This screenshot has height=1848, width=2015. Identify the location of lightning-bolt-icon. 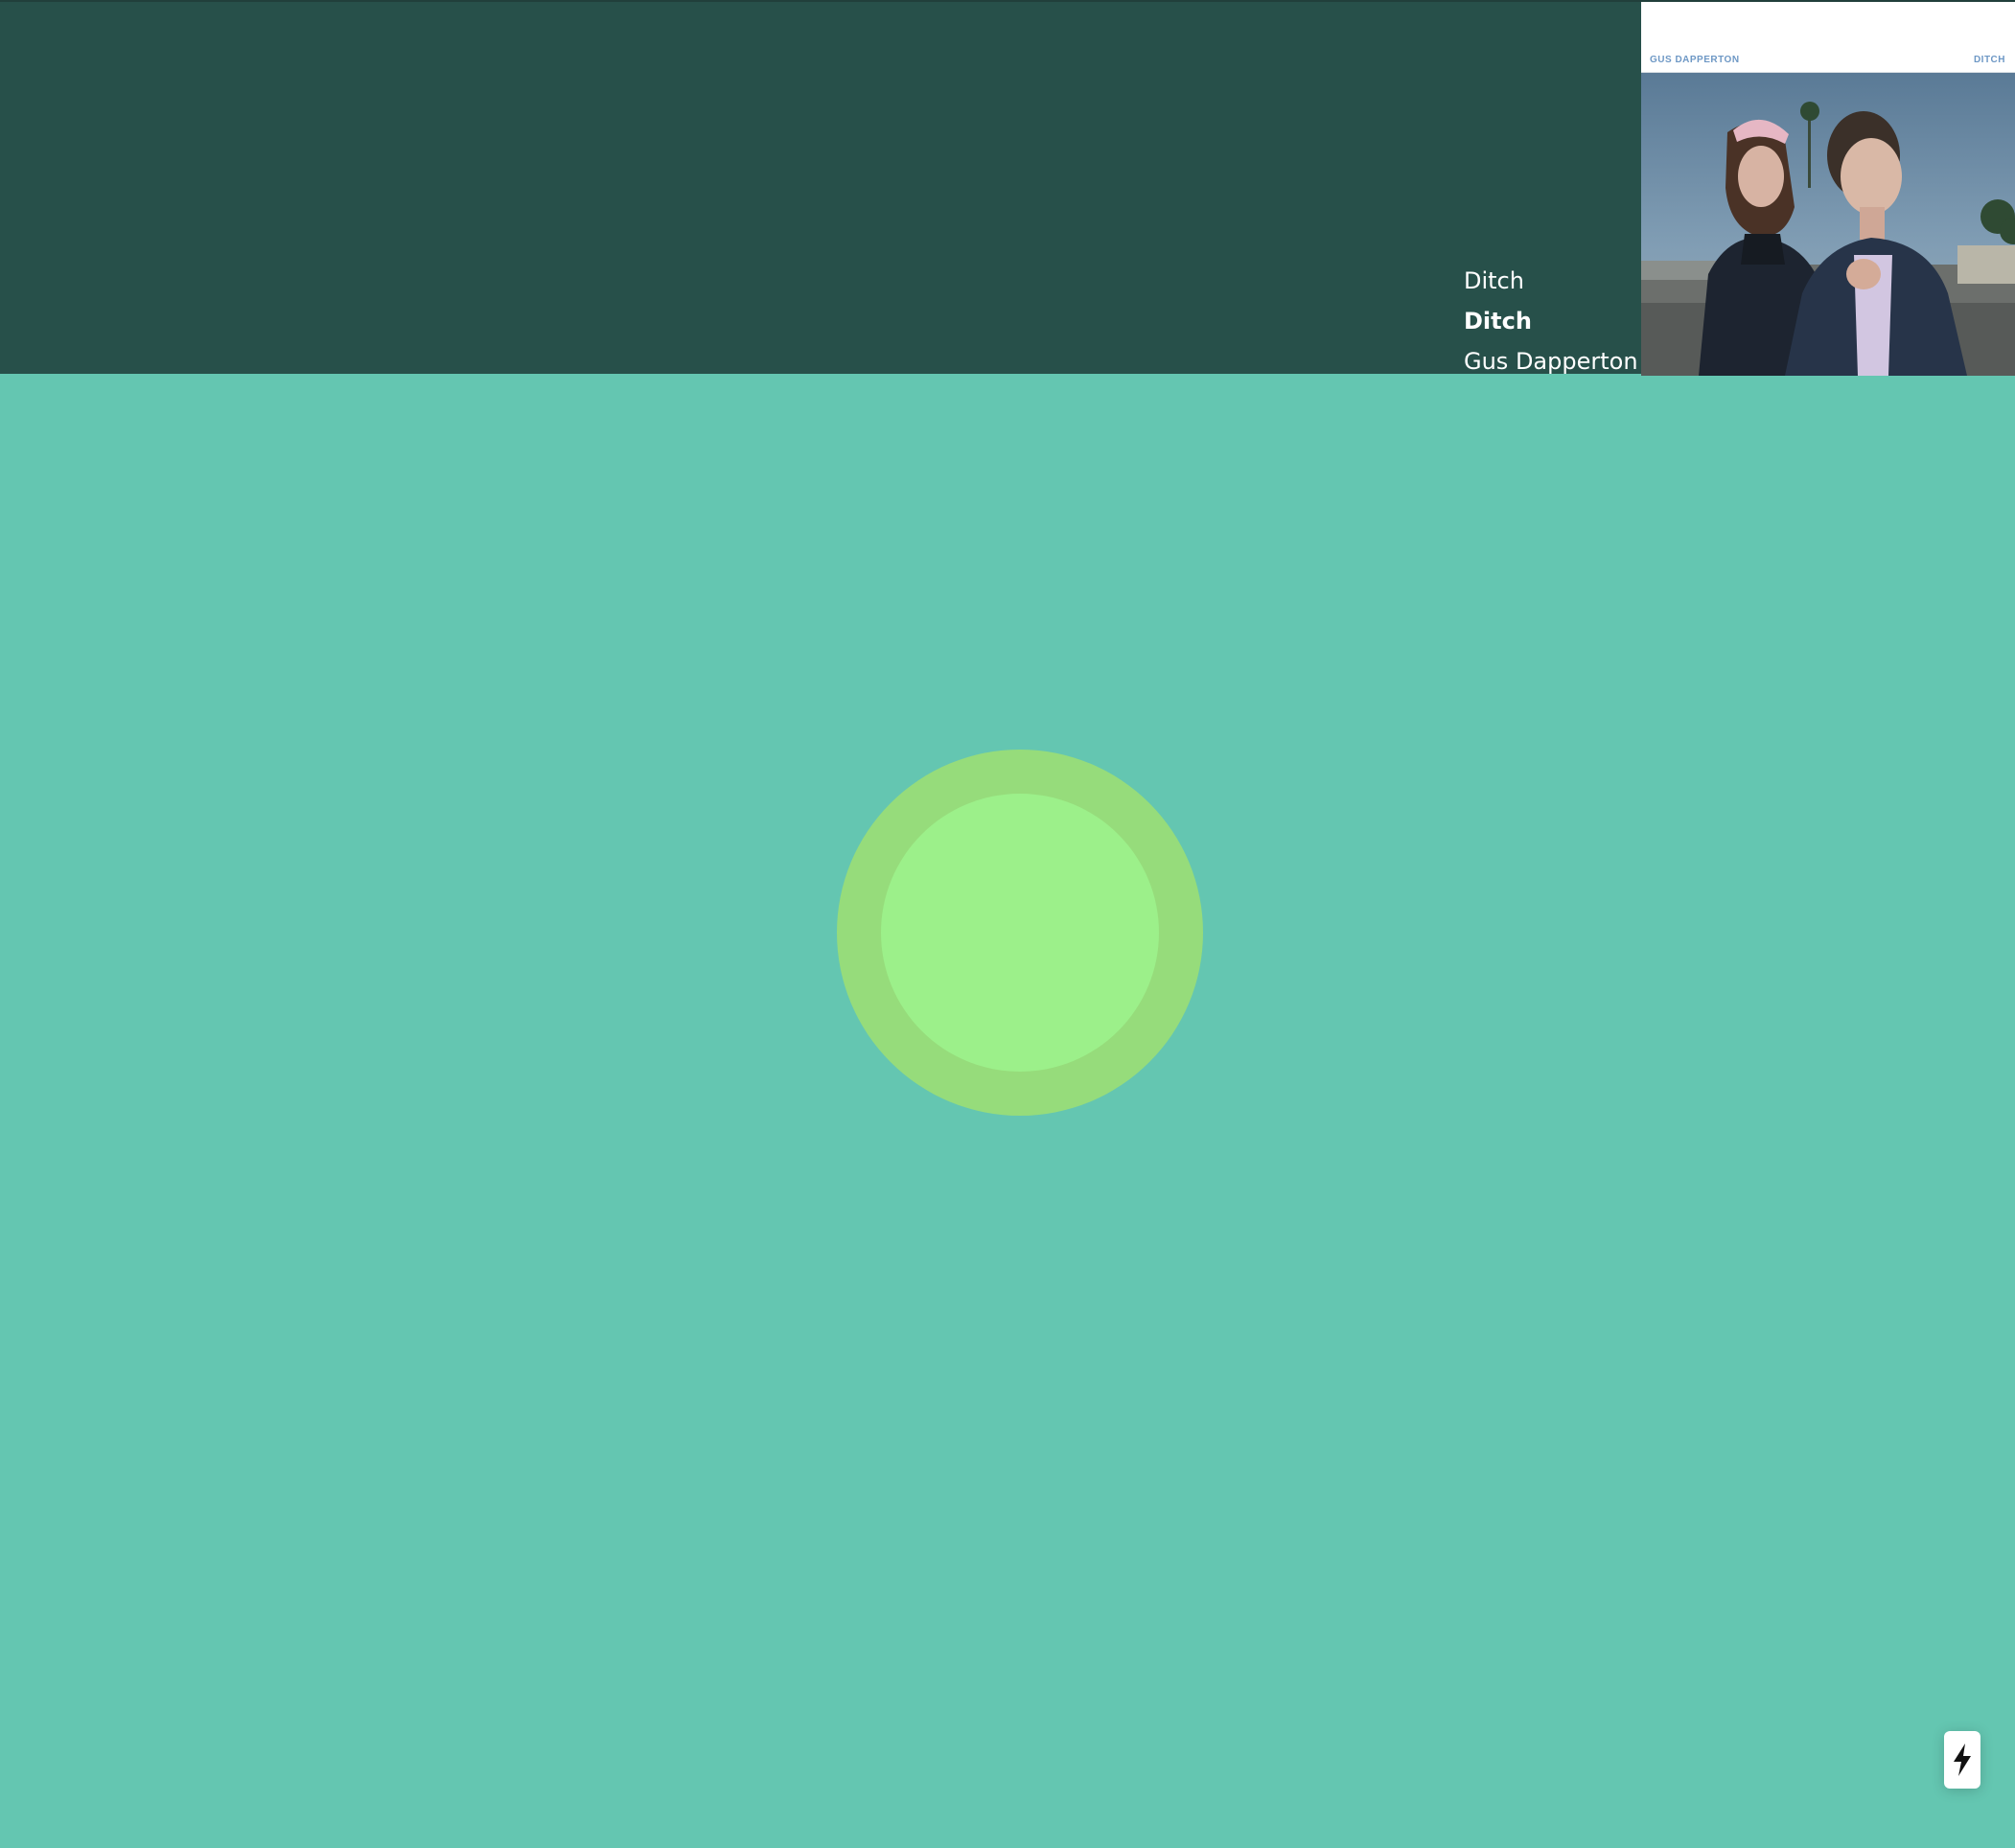
(1962, 1760).